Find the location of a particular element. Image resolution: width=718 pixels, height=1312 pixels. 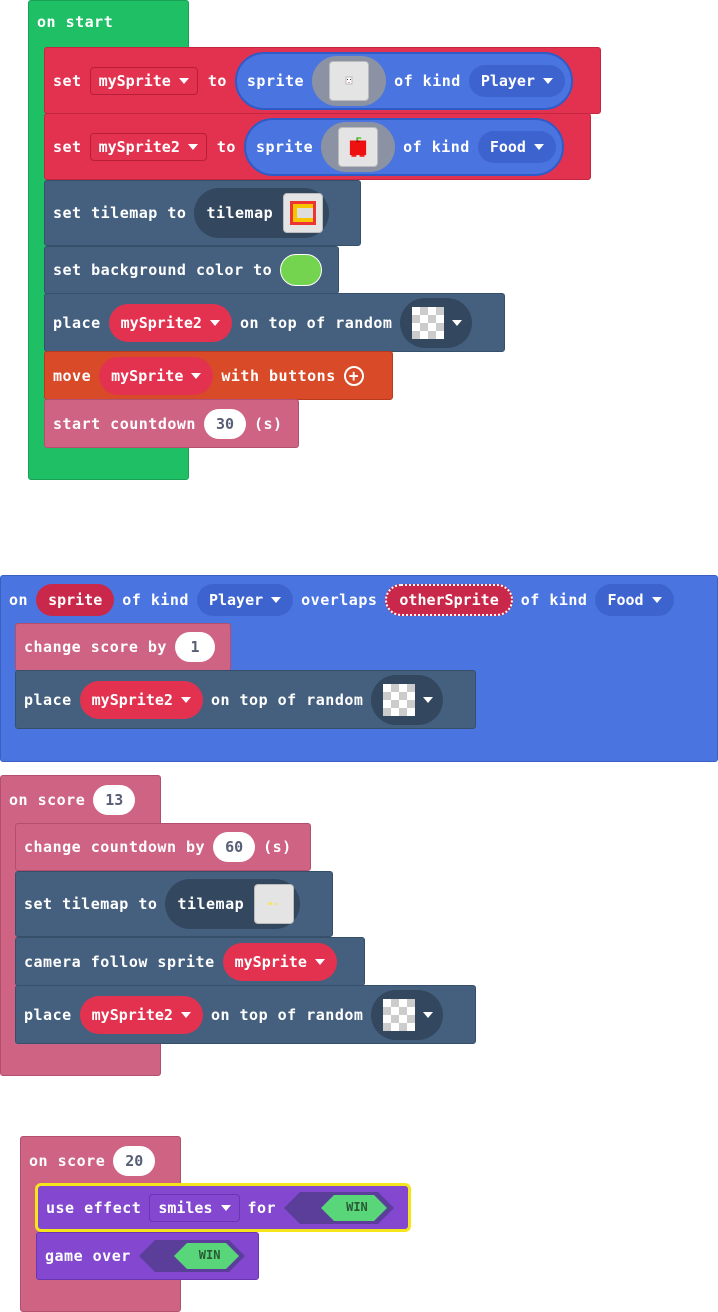

sprite-reporter: sprite of kind Food is located at coordinates (403, 146).